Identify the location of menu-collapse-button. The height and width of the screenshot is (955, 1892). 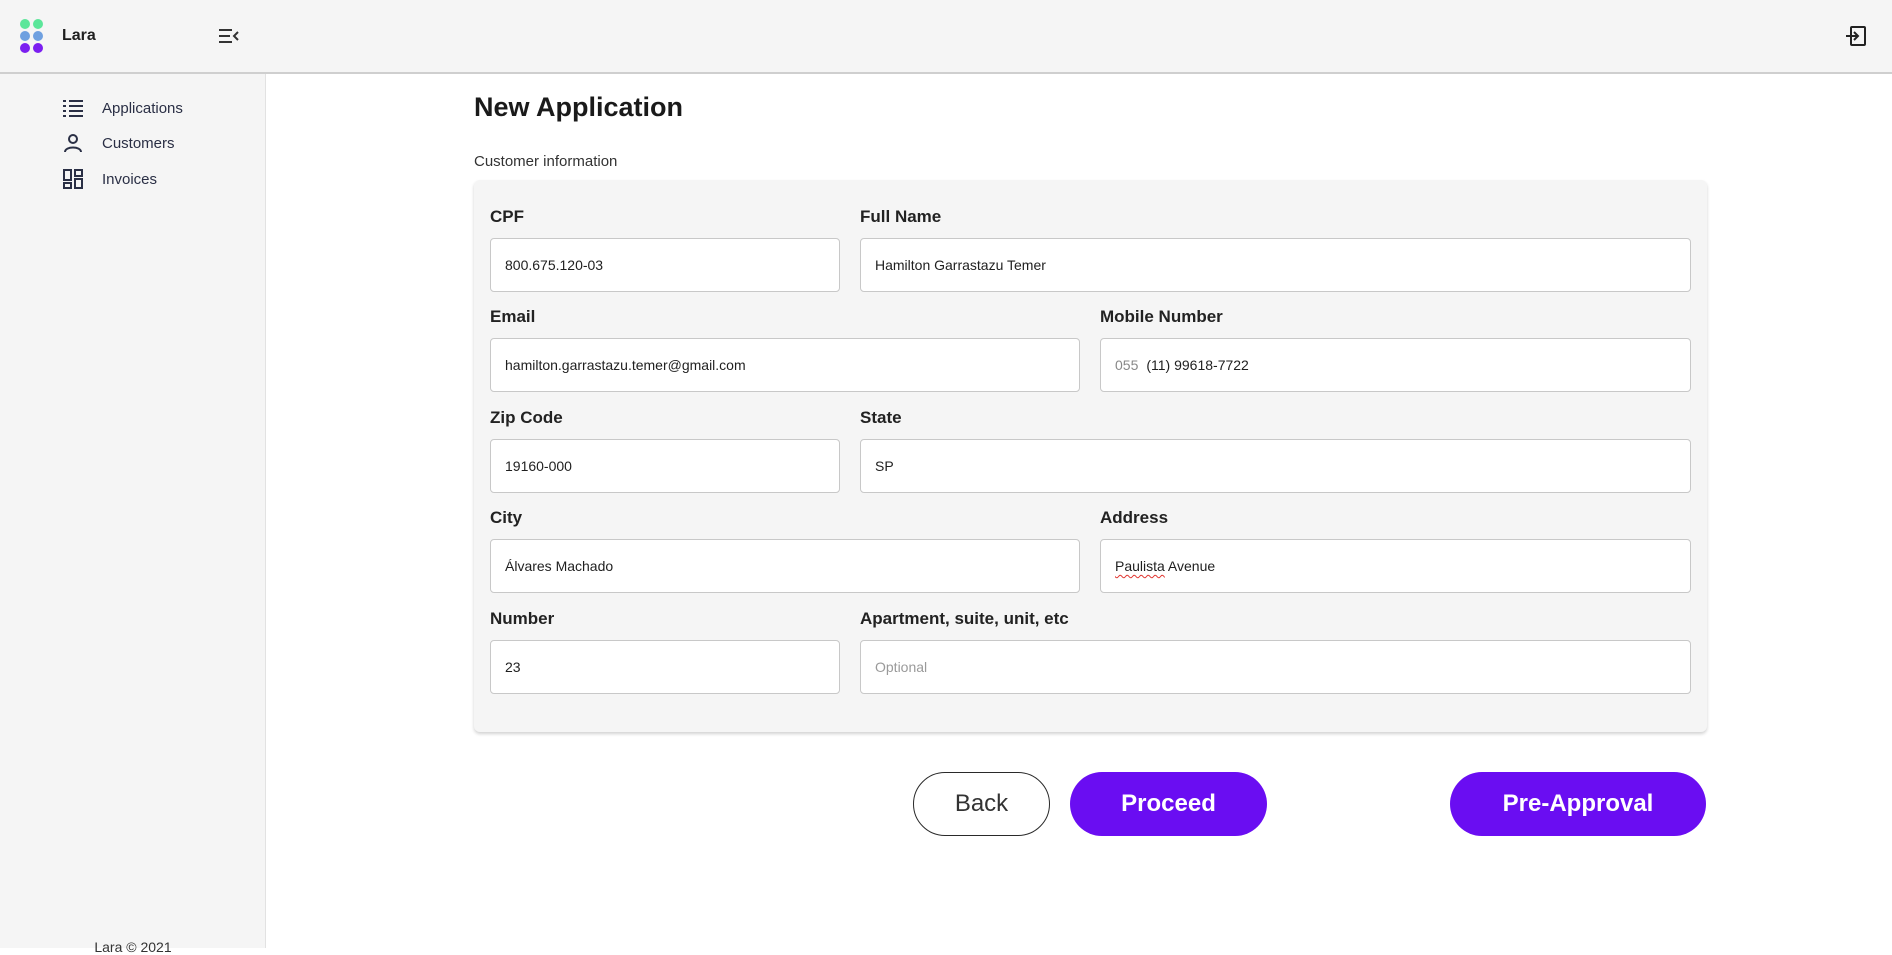
(229, 36).